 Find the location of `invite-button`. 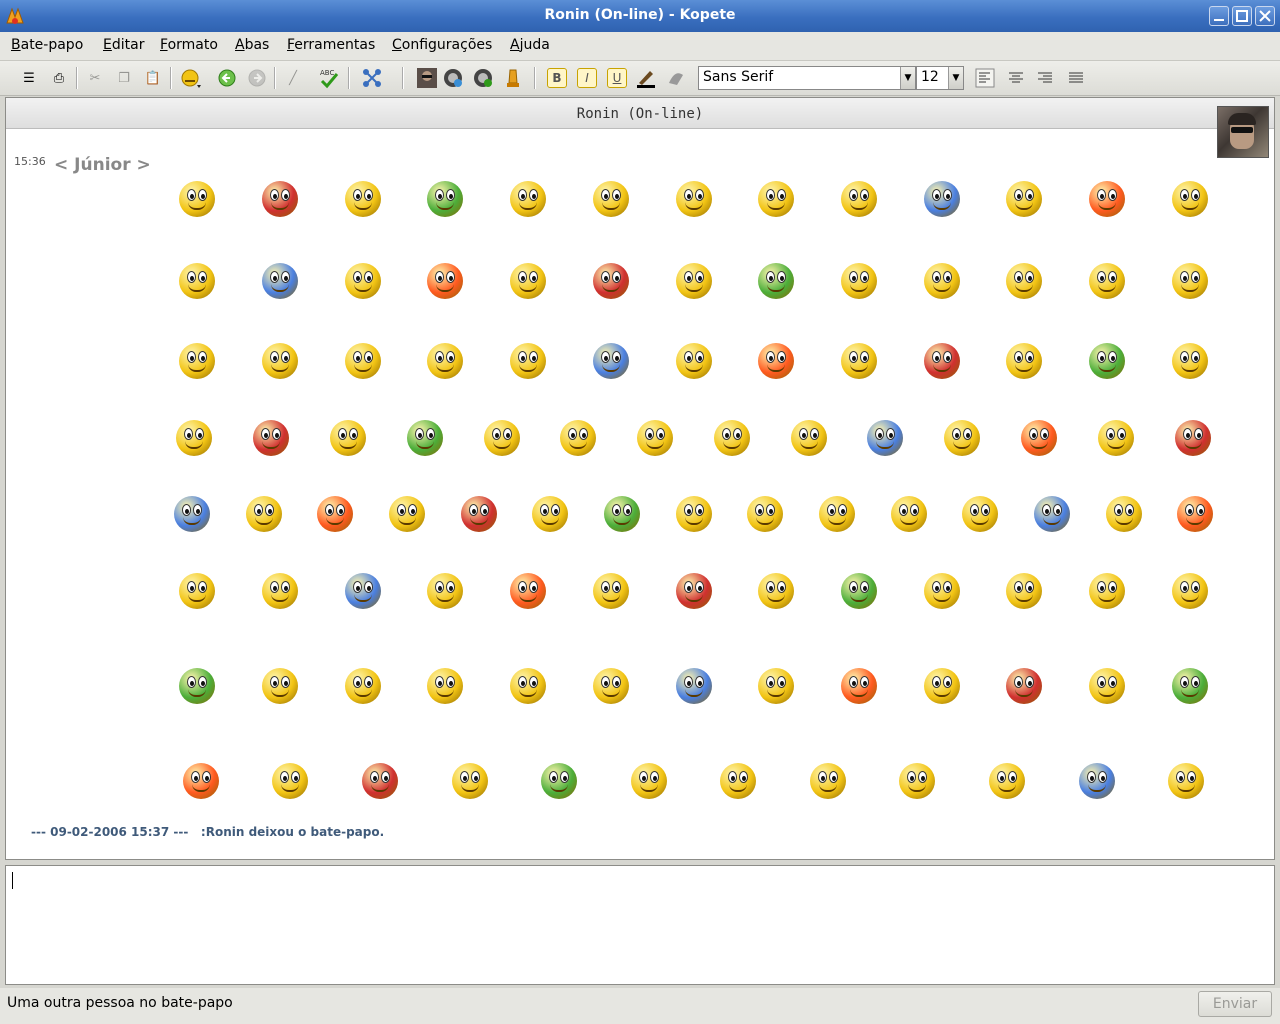

invite-button is located at coordinates (372, 78).